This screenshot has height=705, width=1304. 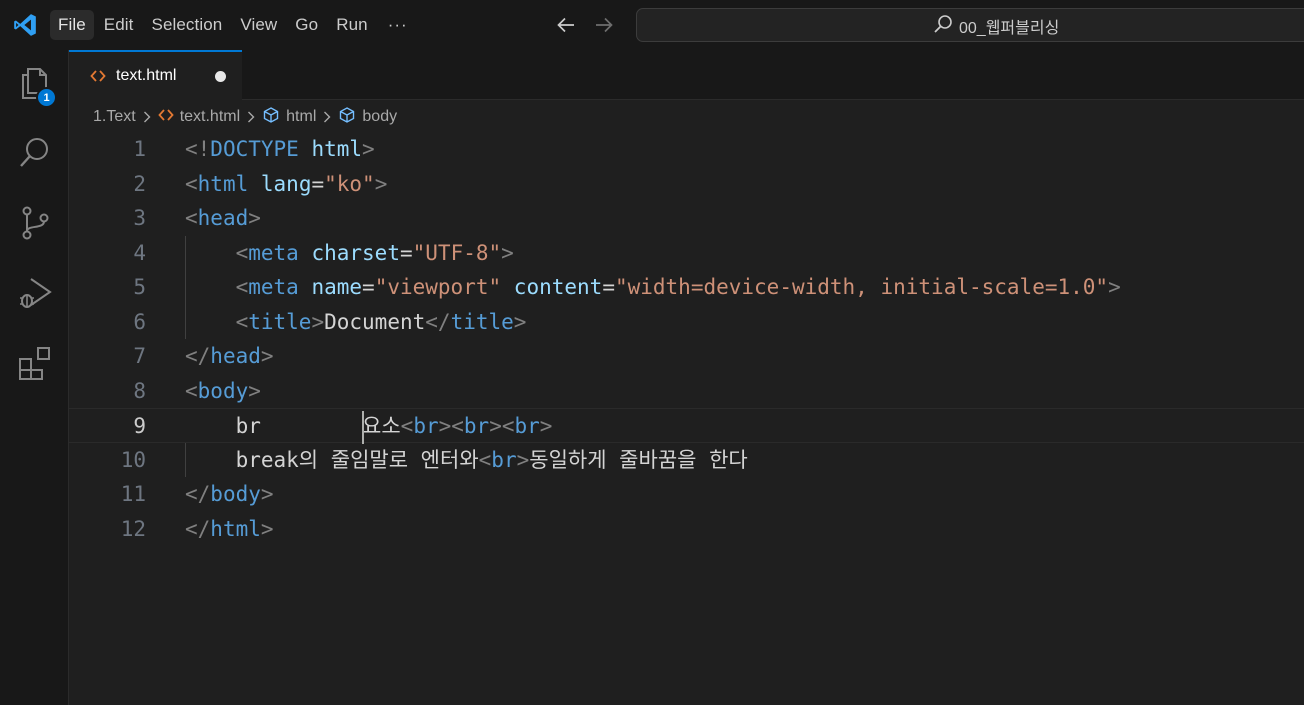 What do you see at coordinates (187, 25) in the screenshot?
I see `menu-selection: Selection` at bounding box center [187, 25].